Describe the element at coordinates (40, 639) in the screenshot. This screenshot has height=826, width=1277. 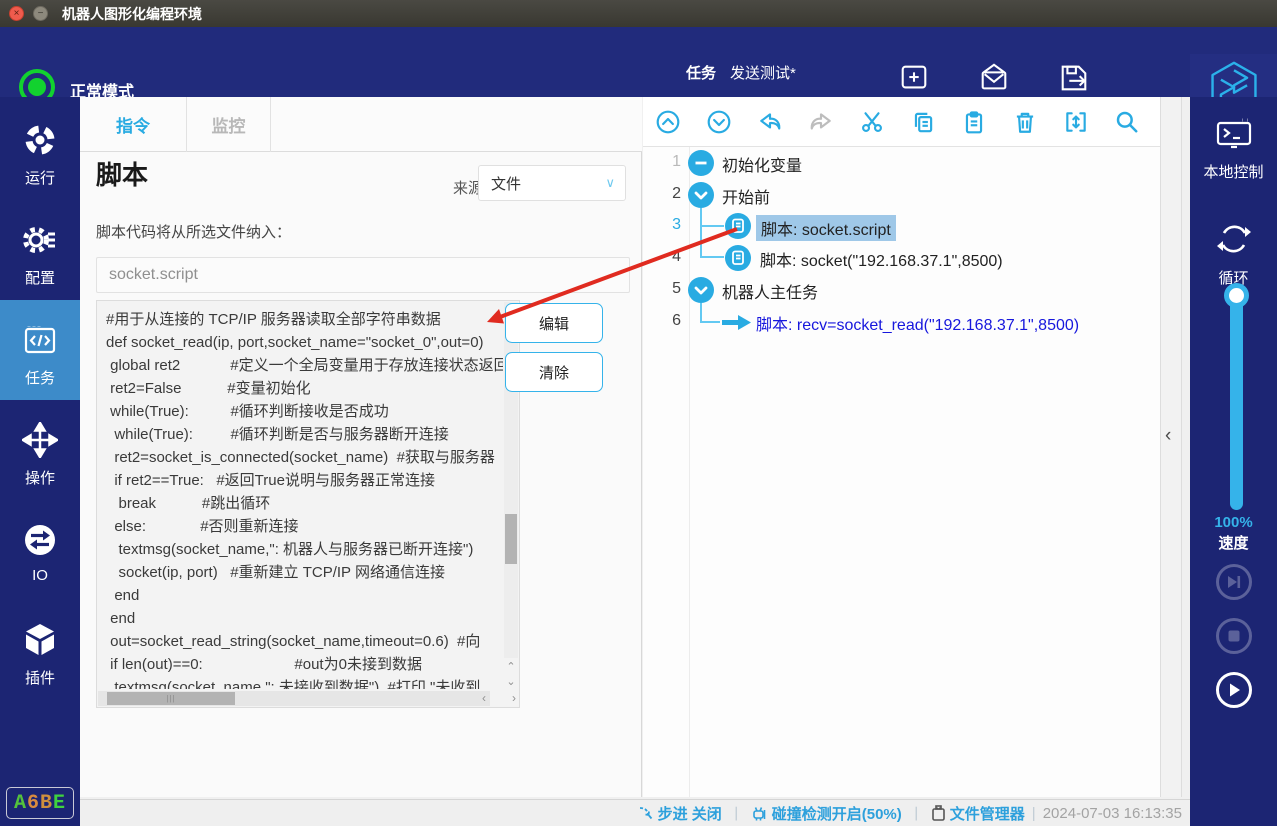
I see `cube-icon` at that location.